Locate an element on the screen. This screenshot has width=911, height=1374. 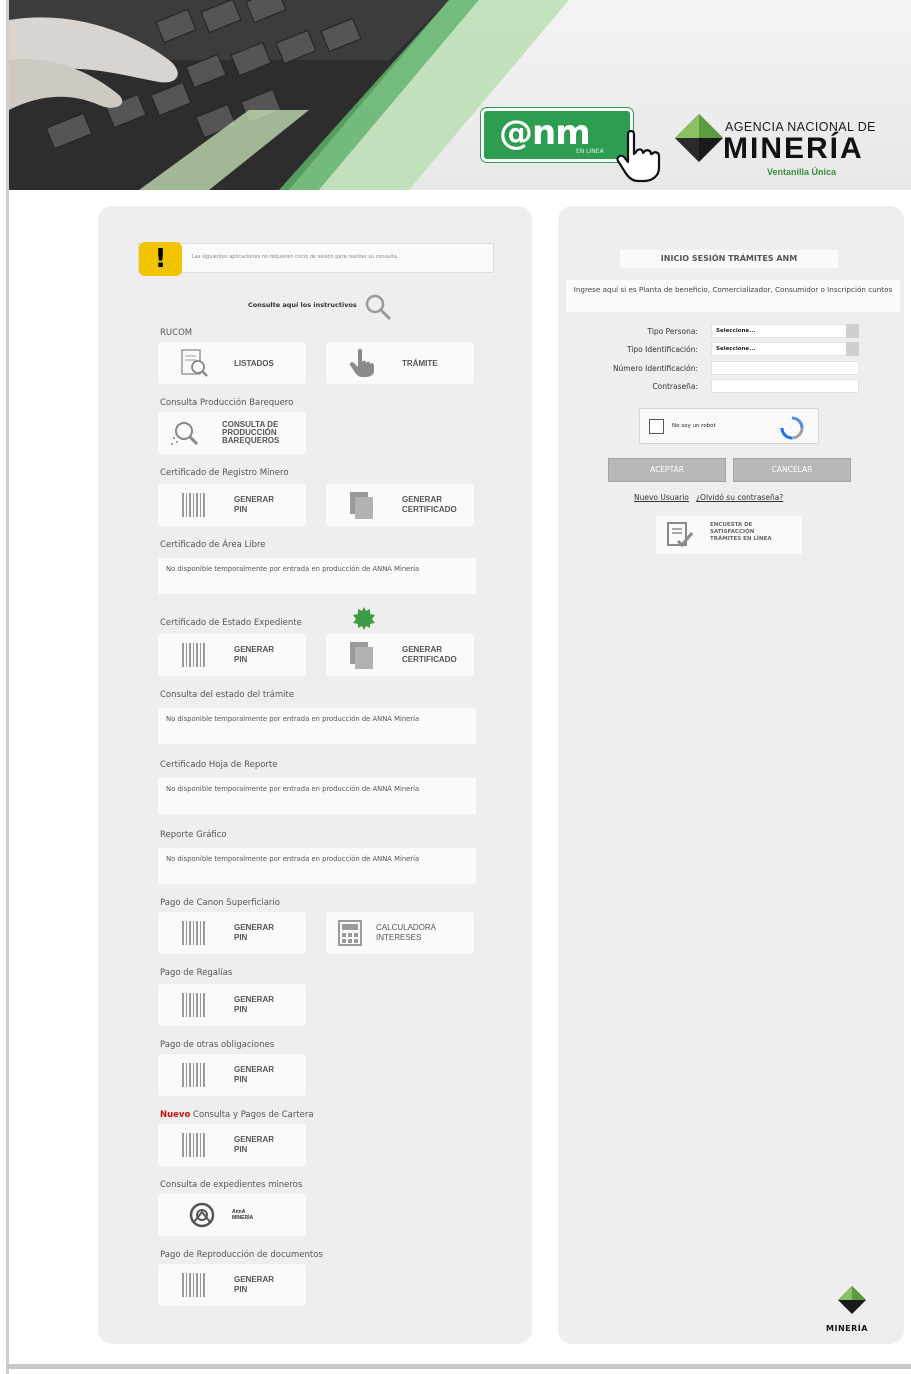
warning-icon: ! is located at coordinates (160, 259).